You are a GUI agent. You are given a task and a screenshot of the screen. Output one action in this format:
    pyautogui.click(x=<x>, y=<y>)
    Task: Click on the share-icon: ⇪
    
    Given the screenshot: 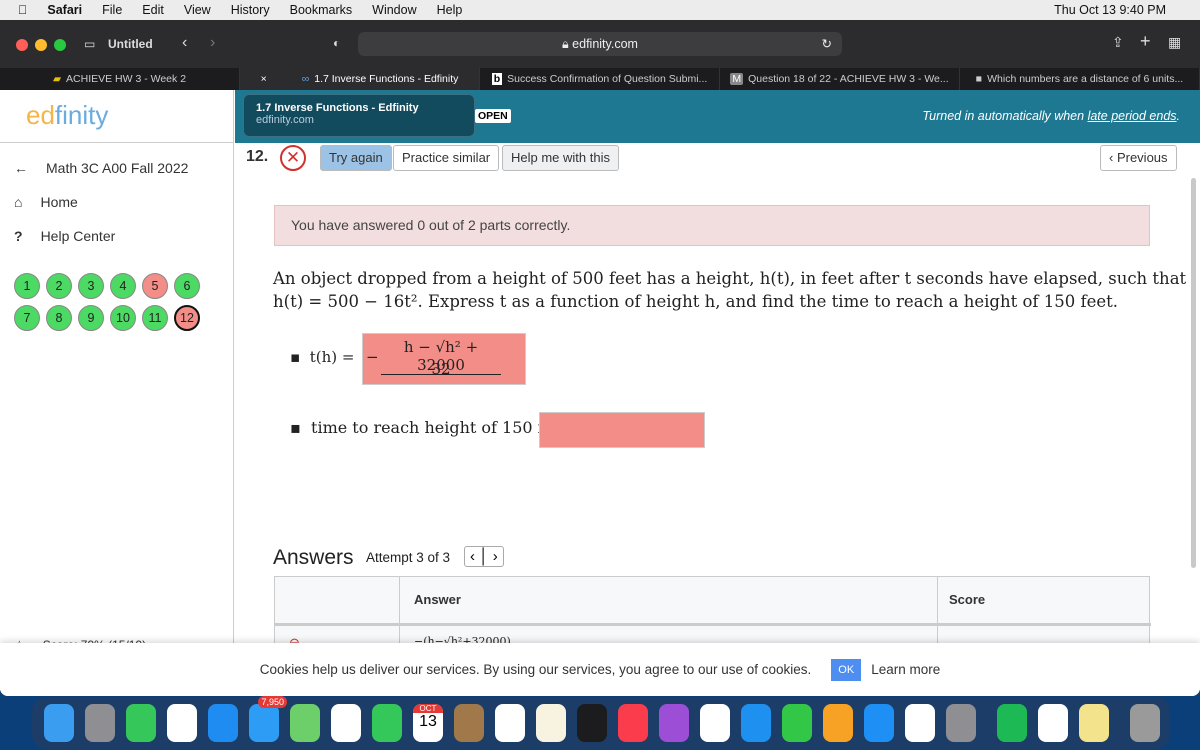 What is the action you would take?
    pyautogui.click(x=1118, y=42)
    